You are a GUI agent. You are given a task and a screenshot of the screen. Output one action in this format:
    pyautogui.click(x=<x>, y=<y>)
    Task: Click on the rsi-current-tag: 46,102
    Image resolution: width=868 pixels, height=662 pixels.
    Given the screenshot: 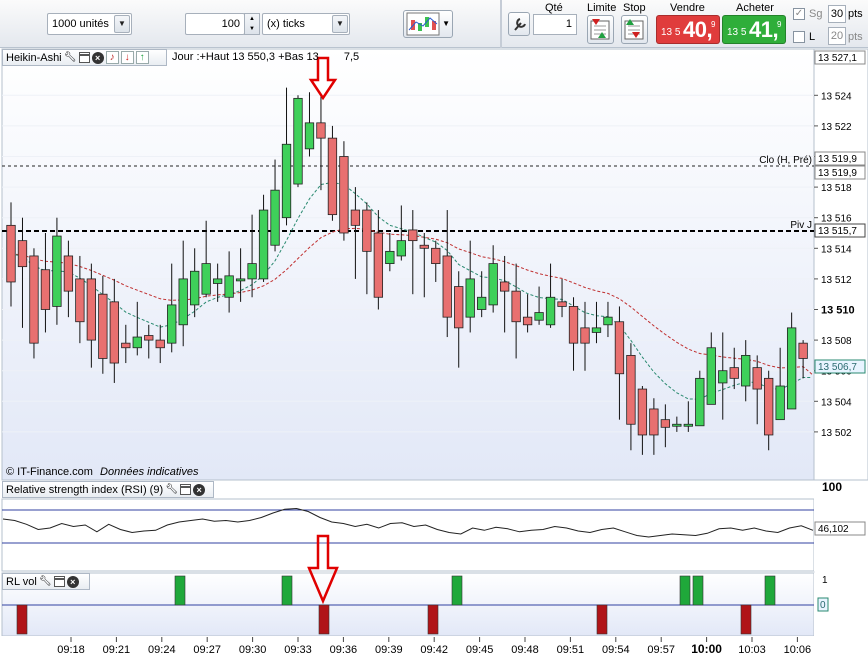 What is the action you would take?
    pyautogui.click(x=840, y=528)
    